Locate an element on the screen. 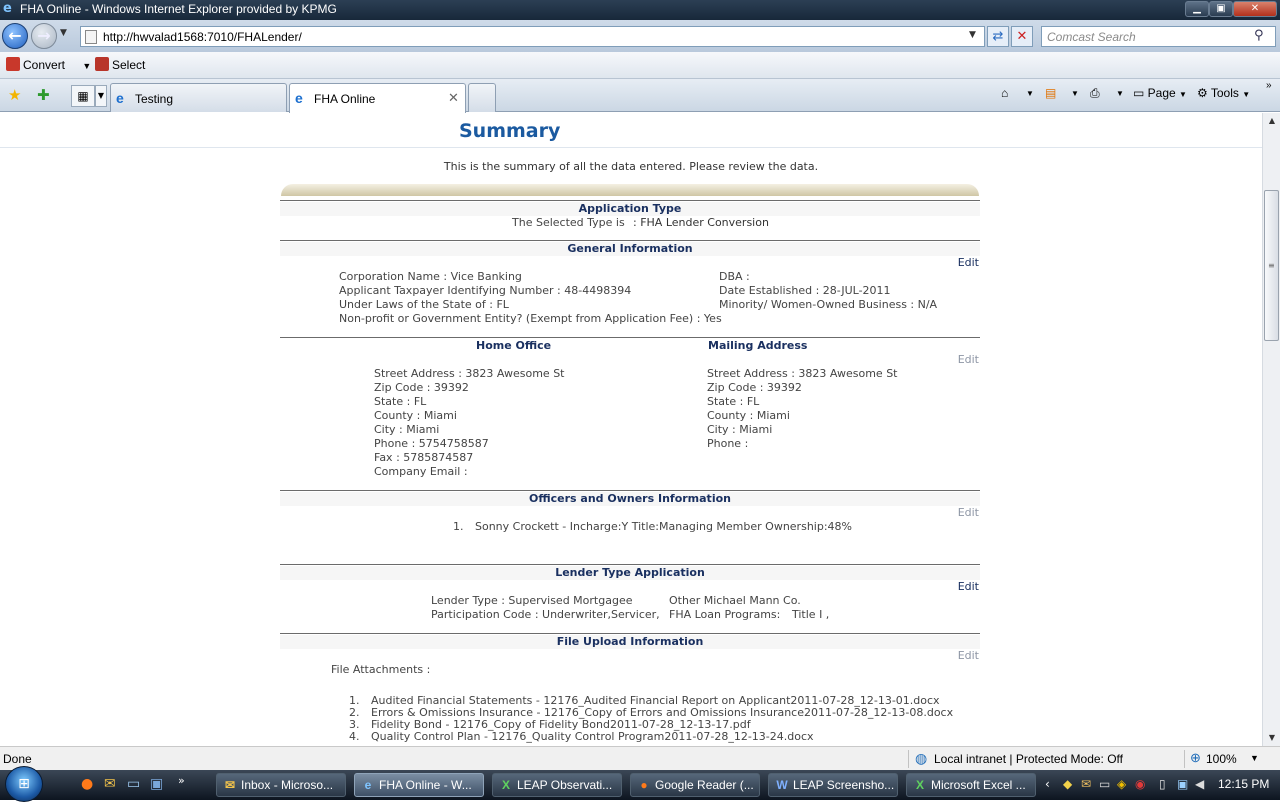 This screenshot has width=1280, height=802. page-menu-button: ▭ Page ▼ is located at coordinates (1160, 93).